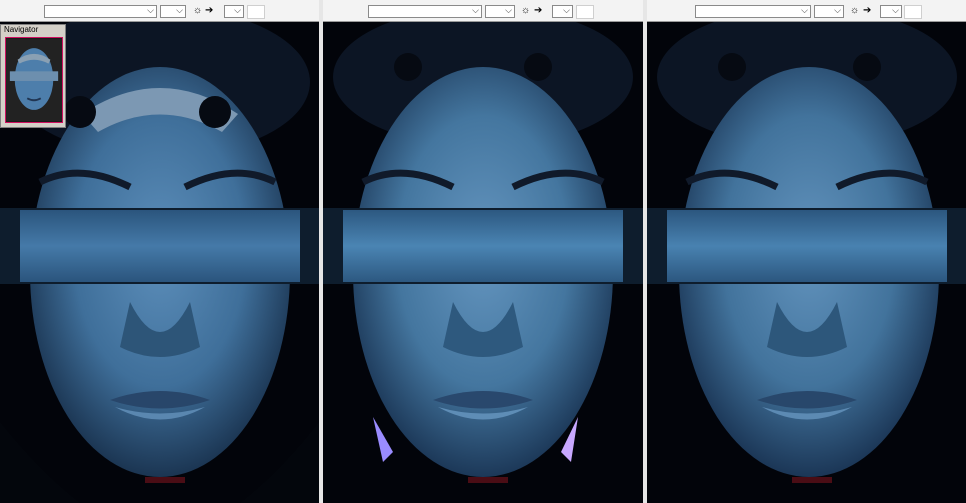 The image size is (966, 503). Describe the element at coordinates (33, 30) in the screenshot. I see `navigator-title: Navigator` at that location.